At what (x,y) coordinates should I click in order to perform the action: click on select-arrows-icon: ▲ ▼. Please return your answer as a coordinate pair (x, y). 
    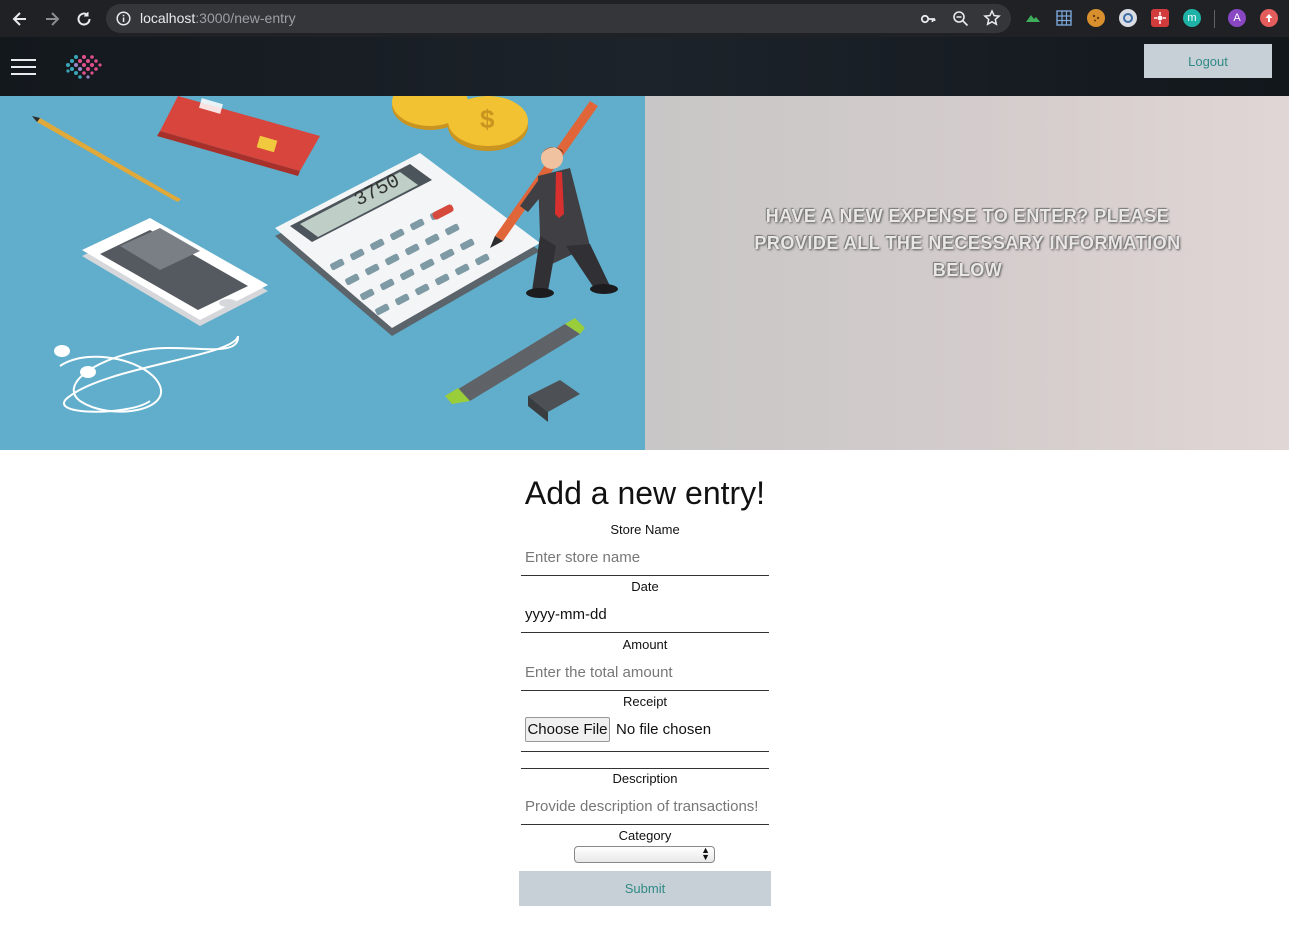
    Looking at the image, I should click on (705, 853).